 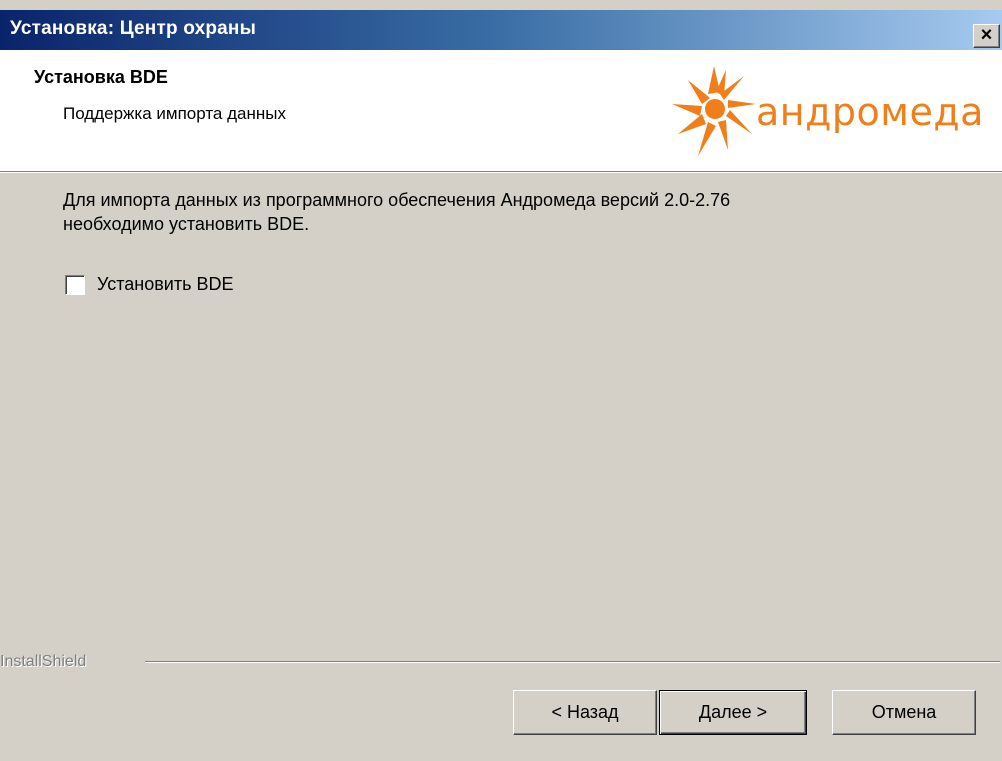 What do you see at coordinates (101, 77) in the screenshot?
I see `page-title: Установка BDE` at bounding box center [101, 77].